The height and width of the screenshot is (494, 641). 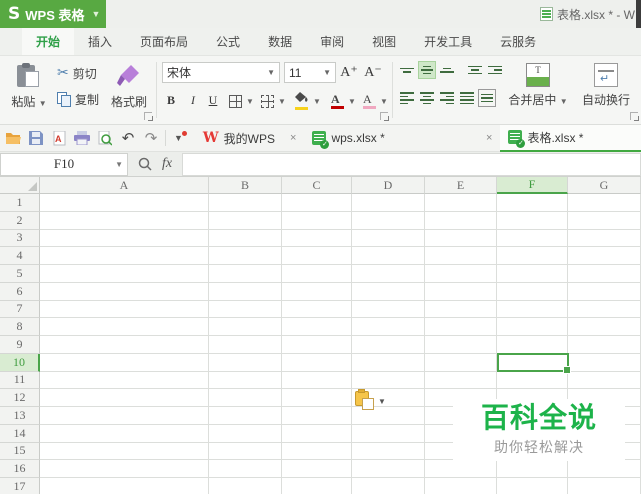 I want to click on ribbon-tab-6: 视图, so click(x=384, y=41).